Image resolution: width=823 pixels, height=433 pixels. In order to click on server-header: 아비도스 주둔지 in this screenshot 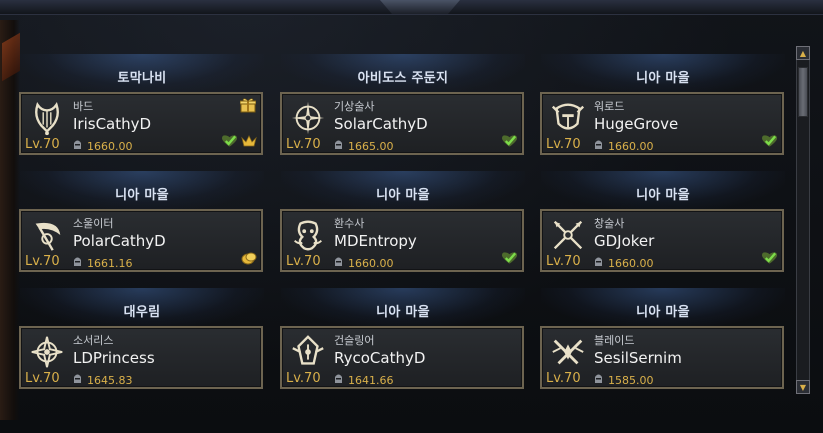, I will do `click(403, 74)`.